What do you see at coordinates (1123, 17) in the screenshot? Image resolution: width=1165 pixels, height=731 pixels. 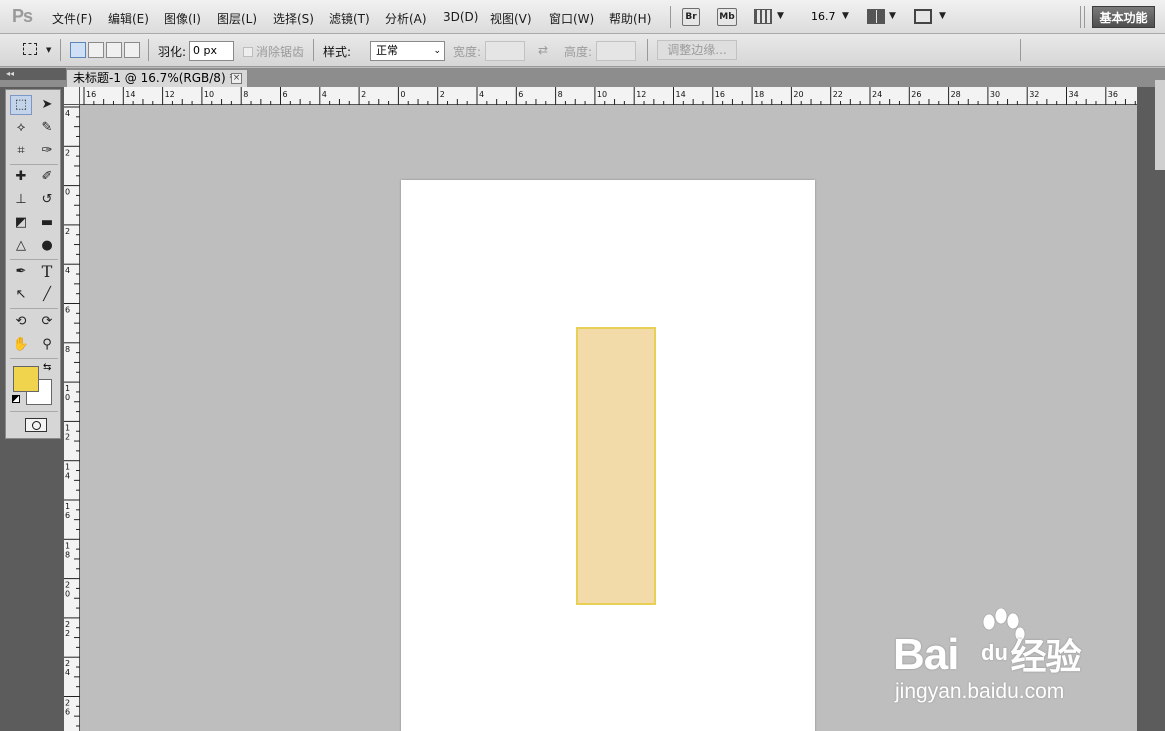 I see `workspace-button: 基本功能` at bounding box center [1123, 17].